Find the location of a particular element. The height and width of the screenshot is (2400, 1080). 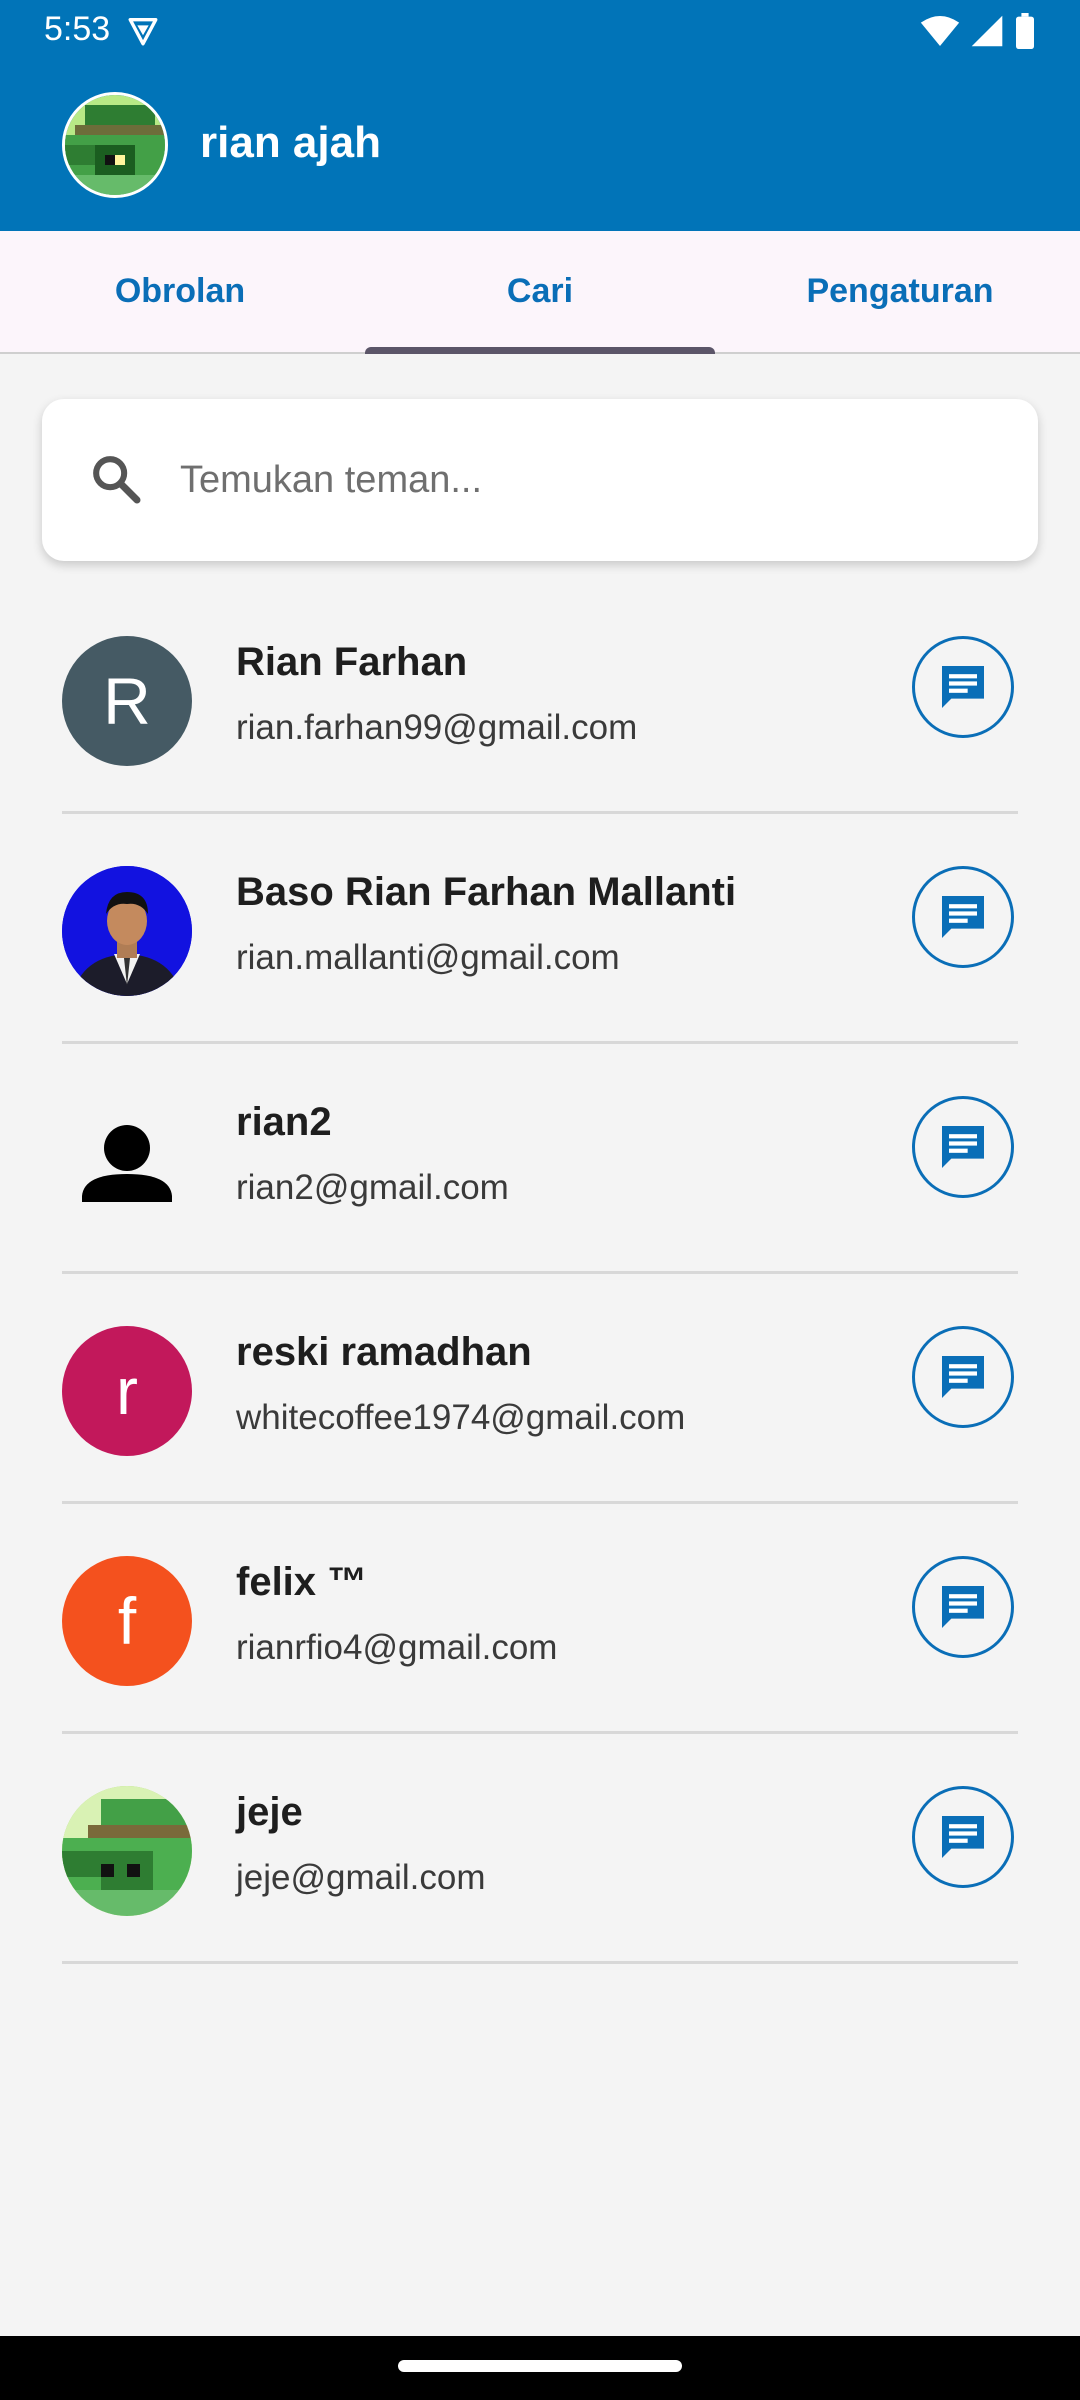

user-email: jeje@gmail.com is located at coordinates (361, 1877).